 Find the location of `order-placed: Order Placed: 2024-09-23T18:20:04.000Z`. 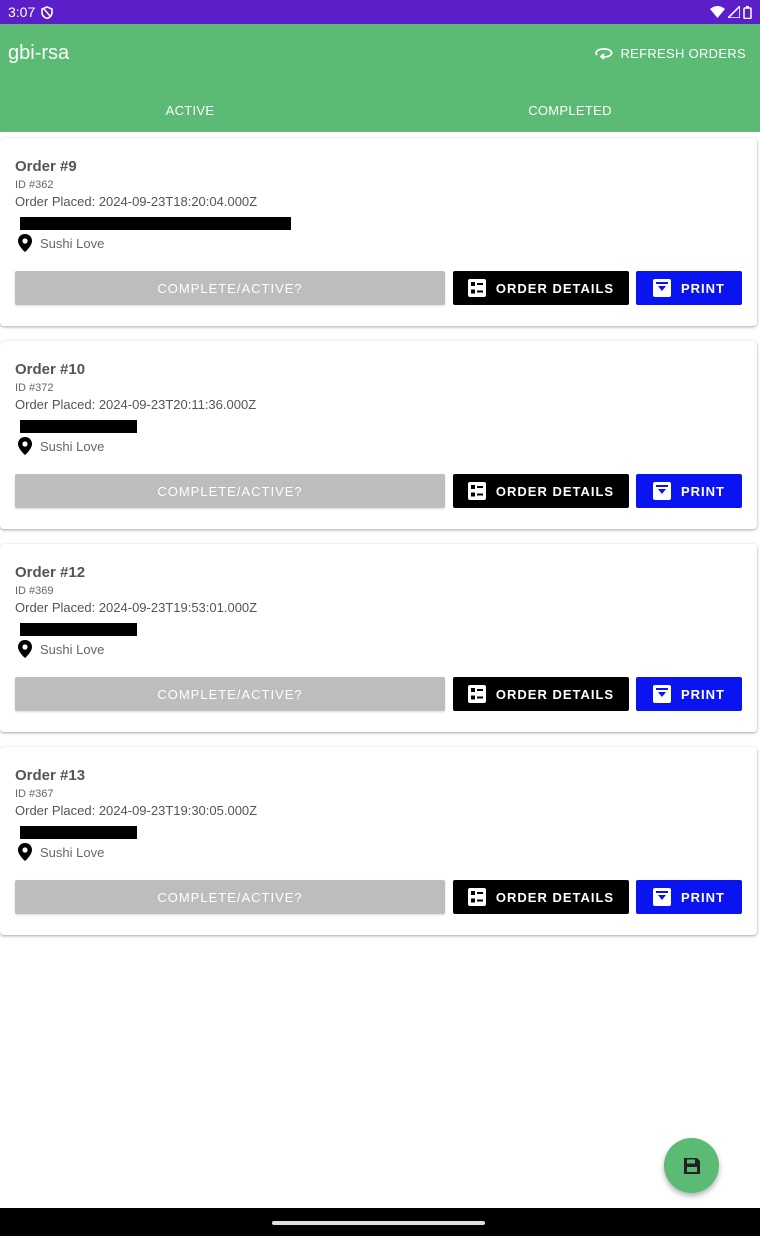

order-placed: Order Placed: 2024-09-23T18:20:04.000Z is located at coordinates (136, 201).